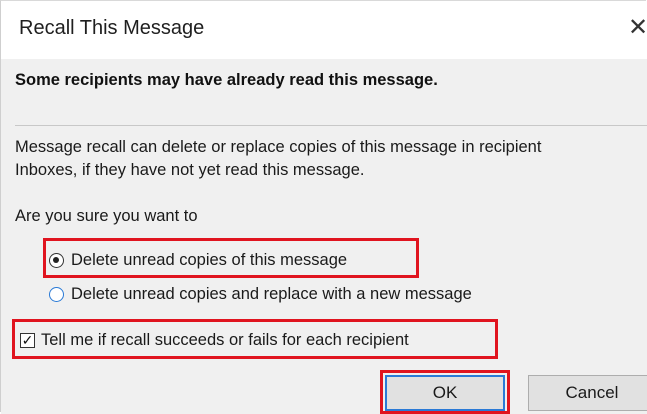 This screenshot has height=414, width=647. I want to click on highlight-box-delete-option, so click(231, 258).